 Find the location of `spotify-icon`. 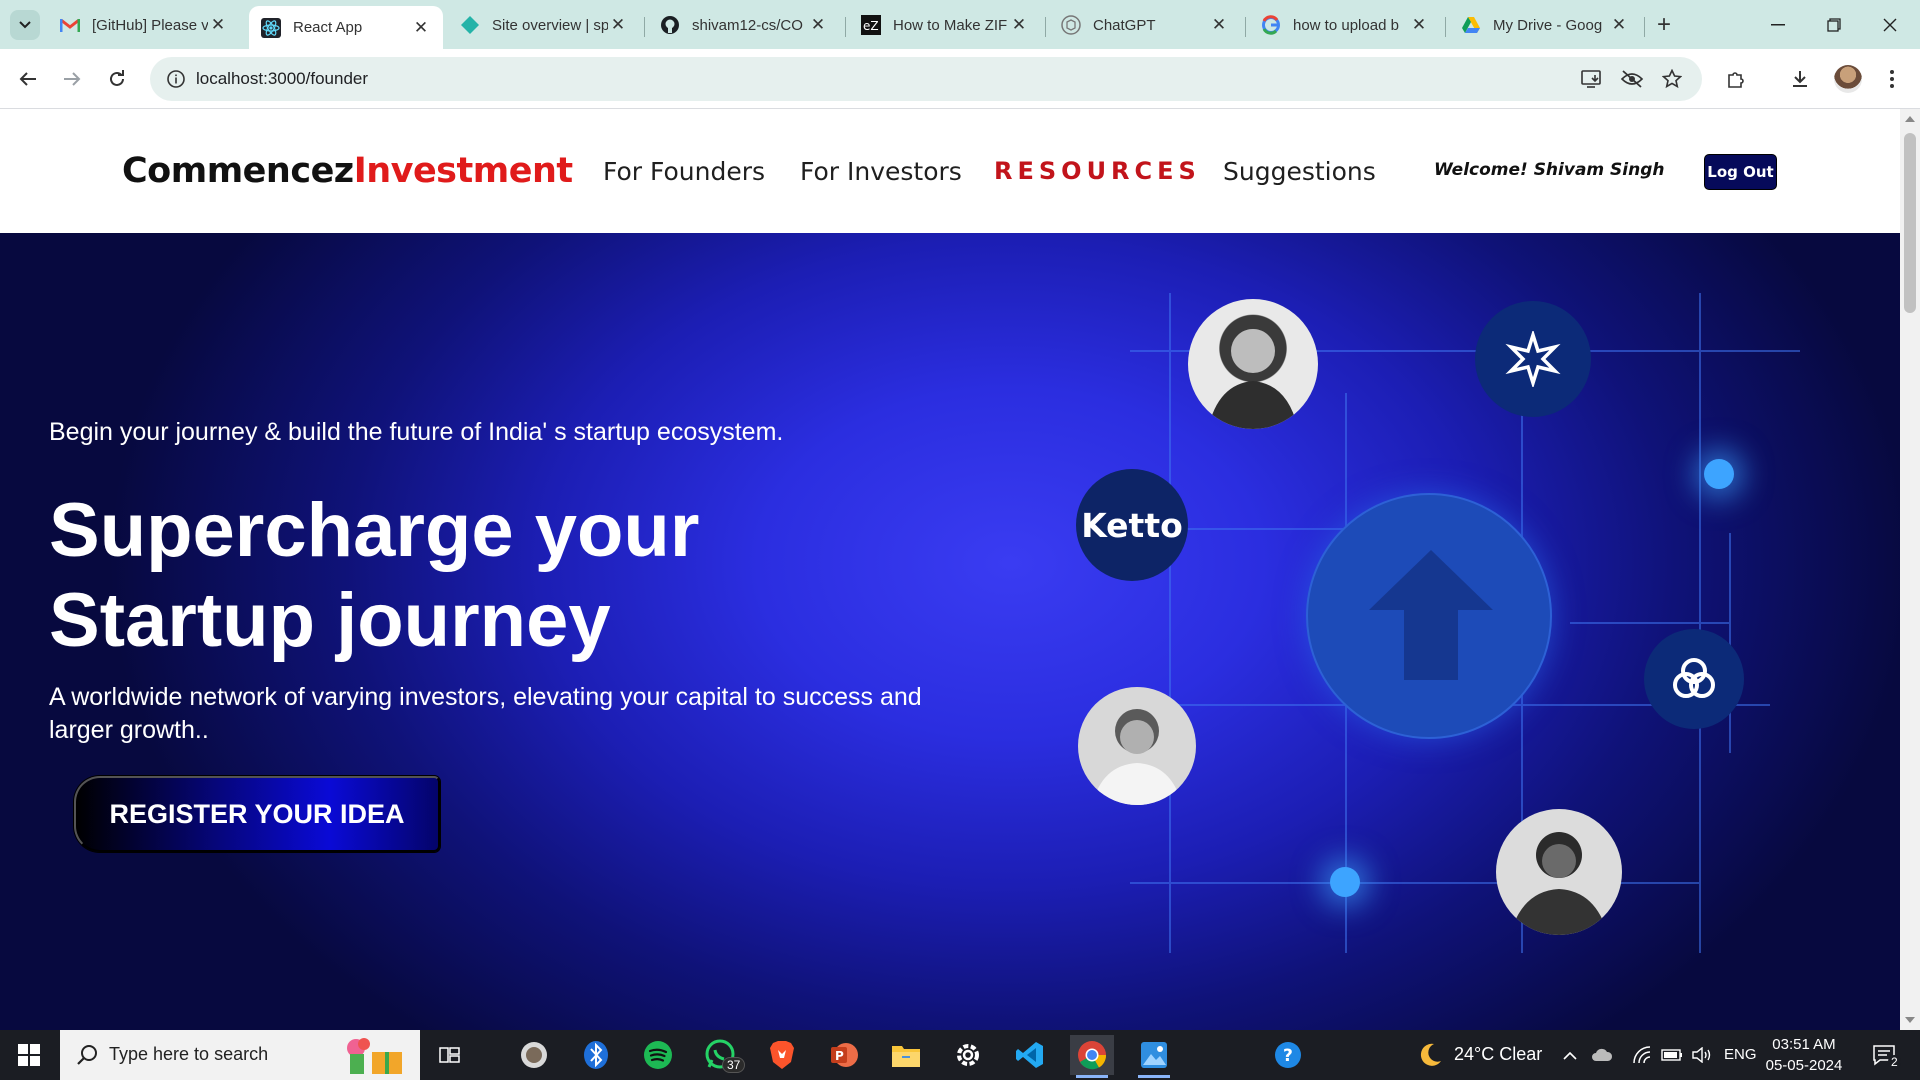

spotify-icon is located at coordinates (658, 1055).